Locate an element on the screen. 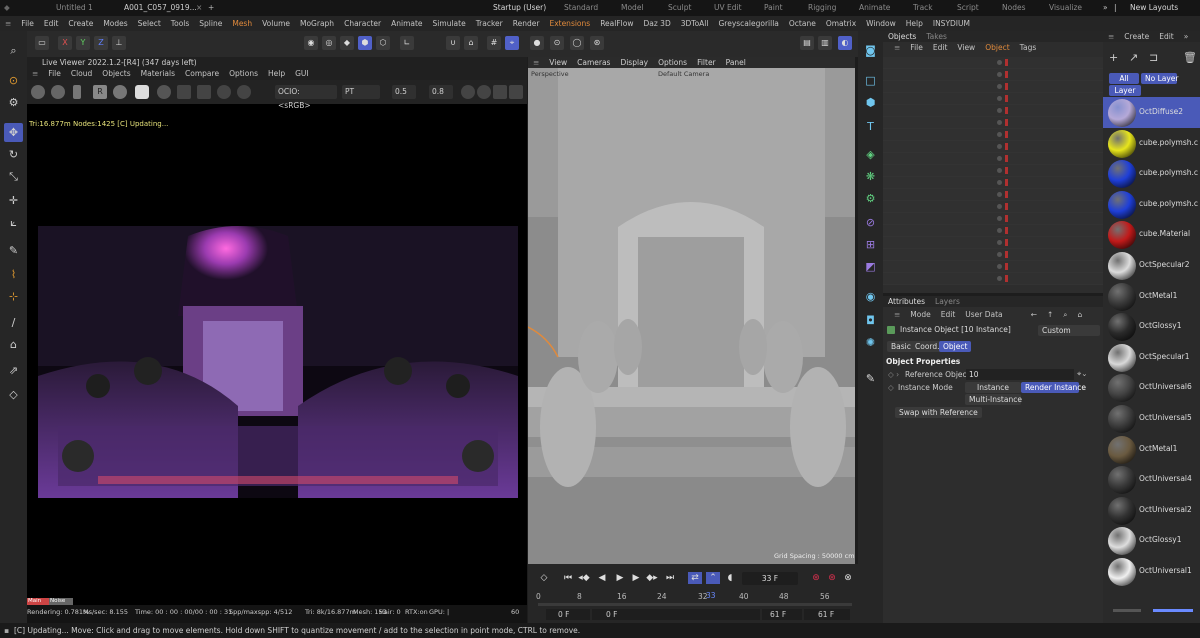 The width and height of the screenshot is (1200, 638). tl-prev-key-icon: ◂◆ is located at coordinates (584, 578).